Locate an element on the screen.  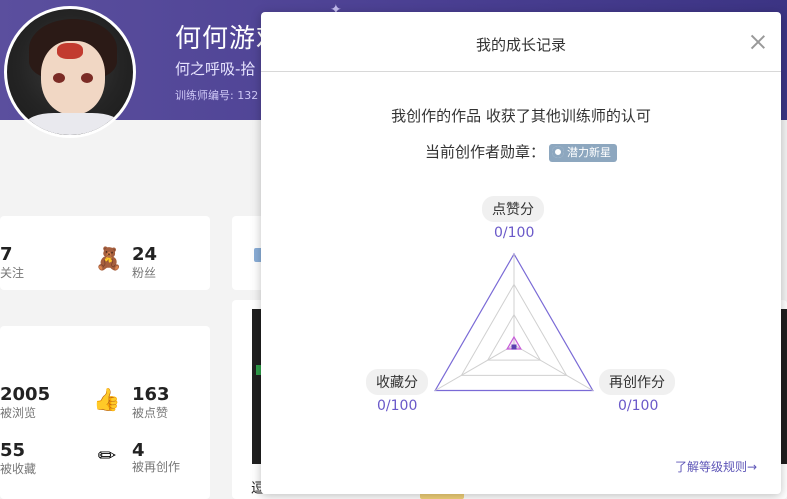
recreations-label: 被再创作 is located at coordinates (156, 467).